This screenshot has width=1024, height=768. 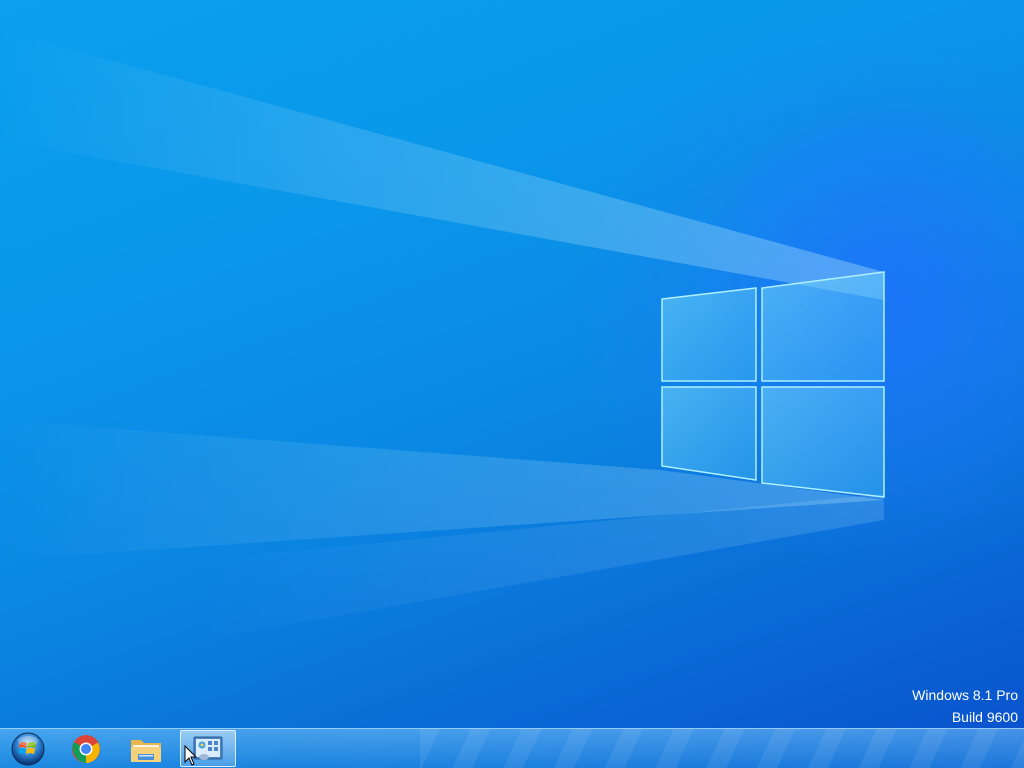 I want to click on taskbar-file-explorer, so click(x=146, y=748).